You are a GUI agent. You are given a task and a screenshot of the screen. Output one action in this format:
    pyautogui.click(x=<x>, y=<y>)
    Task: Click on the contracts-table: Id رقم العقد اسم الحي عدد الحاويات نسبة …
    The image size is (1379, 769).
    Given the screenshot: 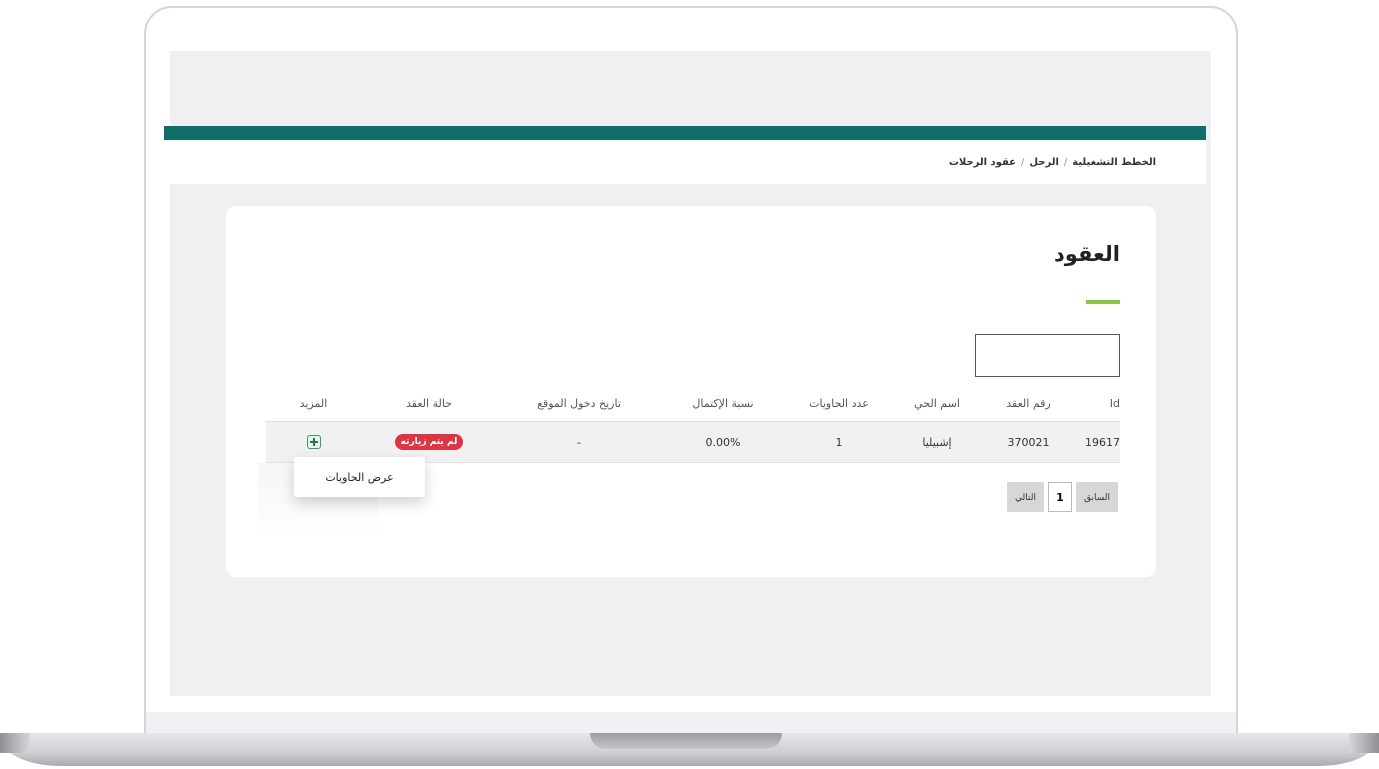 What is the action you would take?
    pyautogui.click(x=693, y=424)
    